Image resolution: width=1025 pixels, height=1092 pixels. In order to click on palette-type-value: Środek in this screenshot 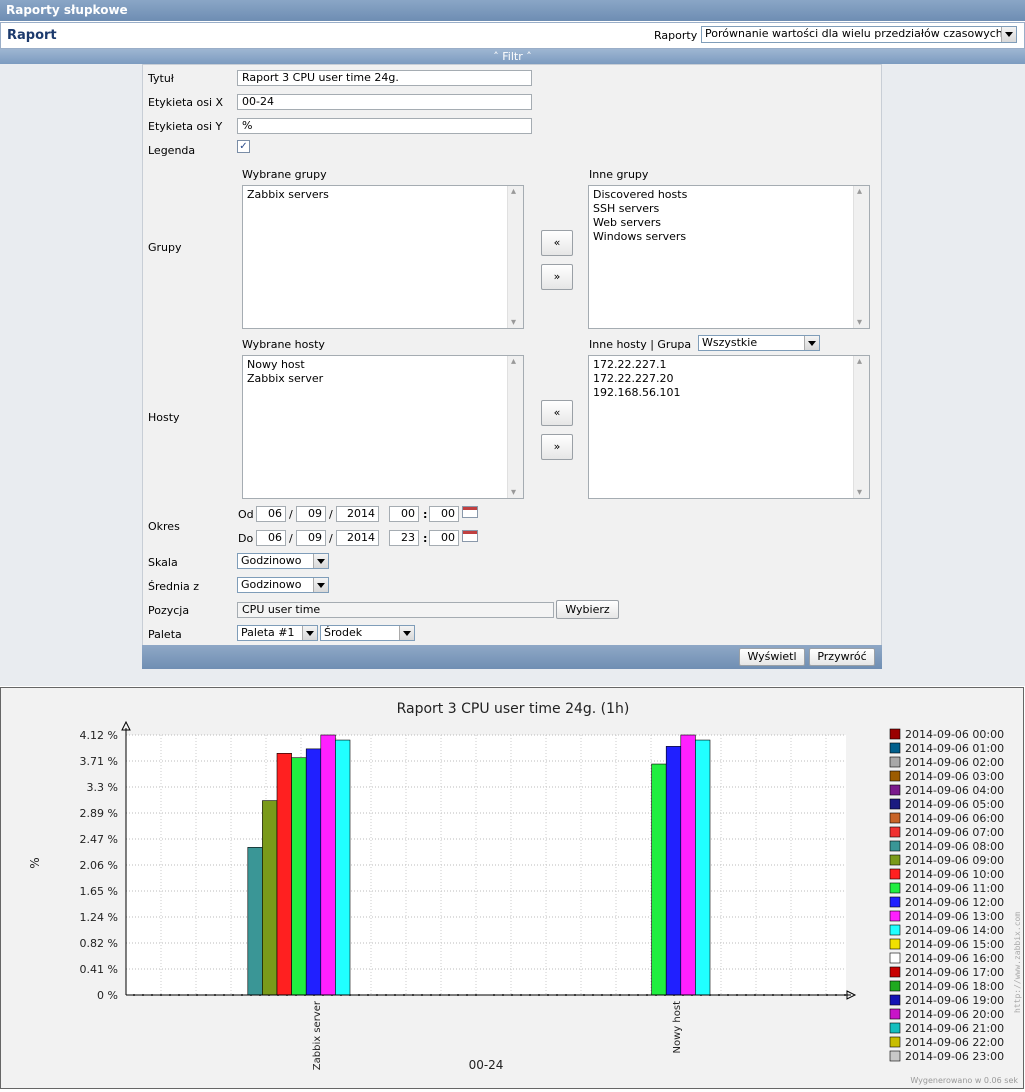, I will do `click(343, 632)`.